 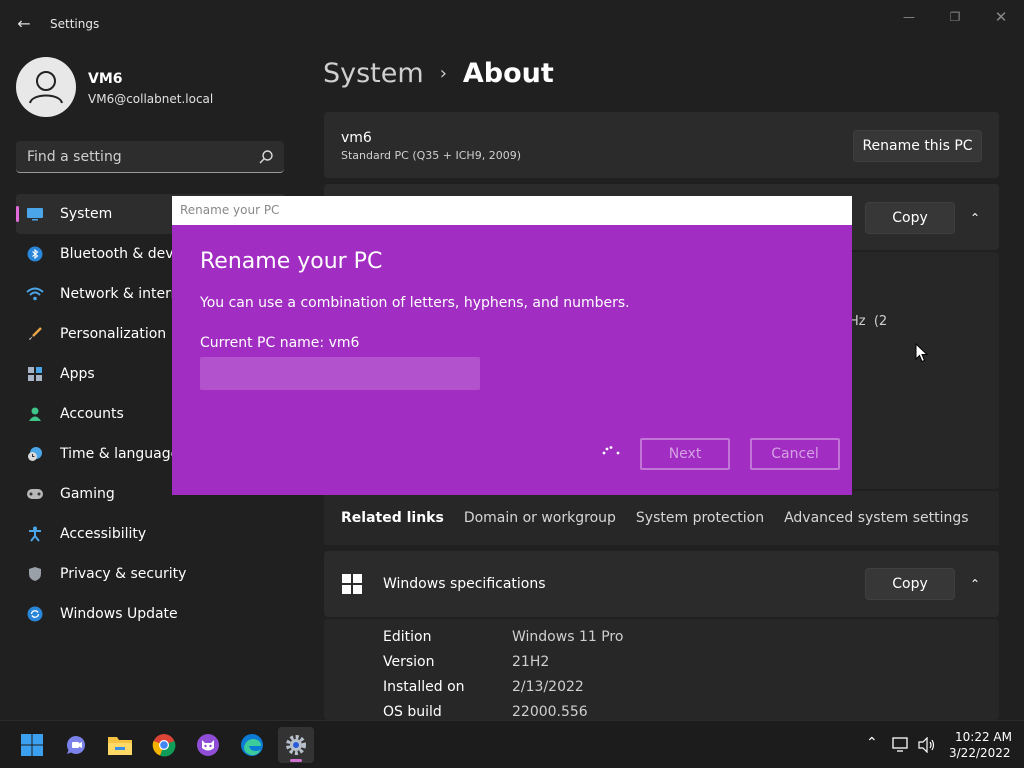 I want to click on sidebar-item-label: Privacy & security, so click(x=123, y=574).